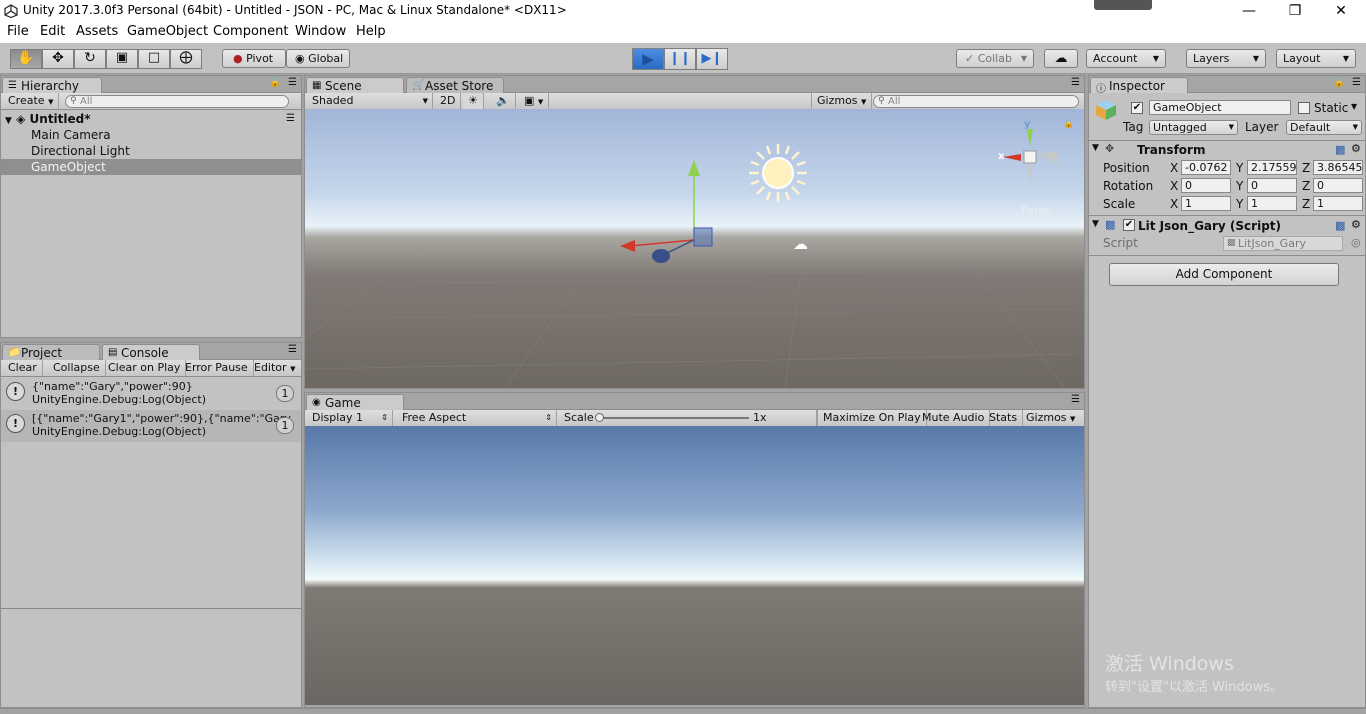  Describe the element at coordinates (52, 85) in the screenshot. I see `tab-hierarchy: ☰ Hierarchy` at that location.